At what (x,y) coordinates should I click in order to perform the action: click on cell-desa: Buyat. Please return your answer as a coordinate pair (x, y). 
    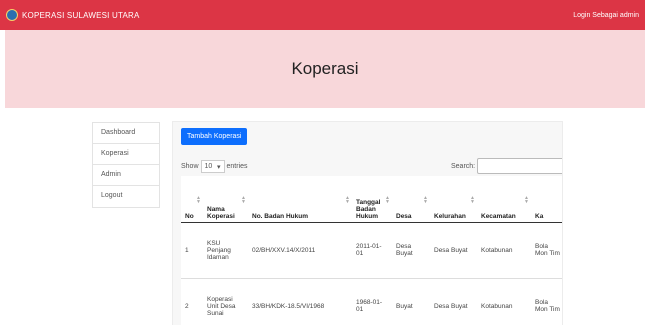
    Looking at the image, I should click on (411, 301).